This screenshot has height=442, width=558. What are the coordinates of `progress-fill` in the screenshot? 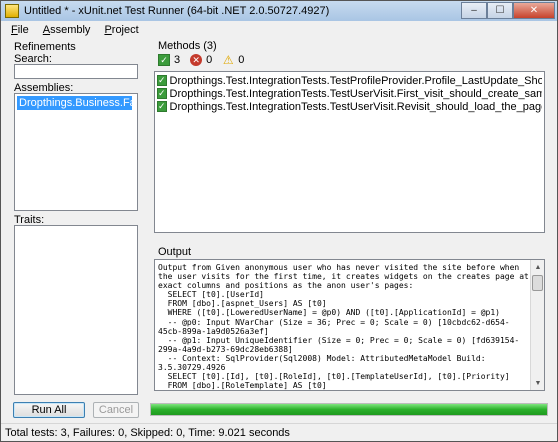 It's located at (349, 409).